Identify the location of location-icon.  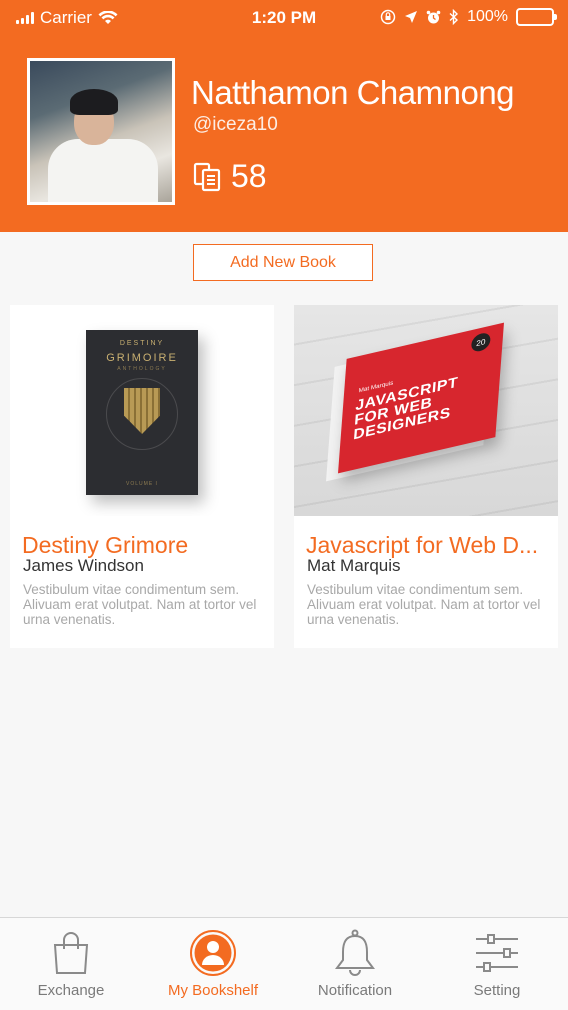
(411, 17).